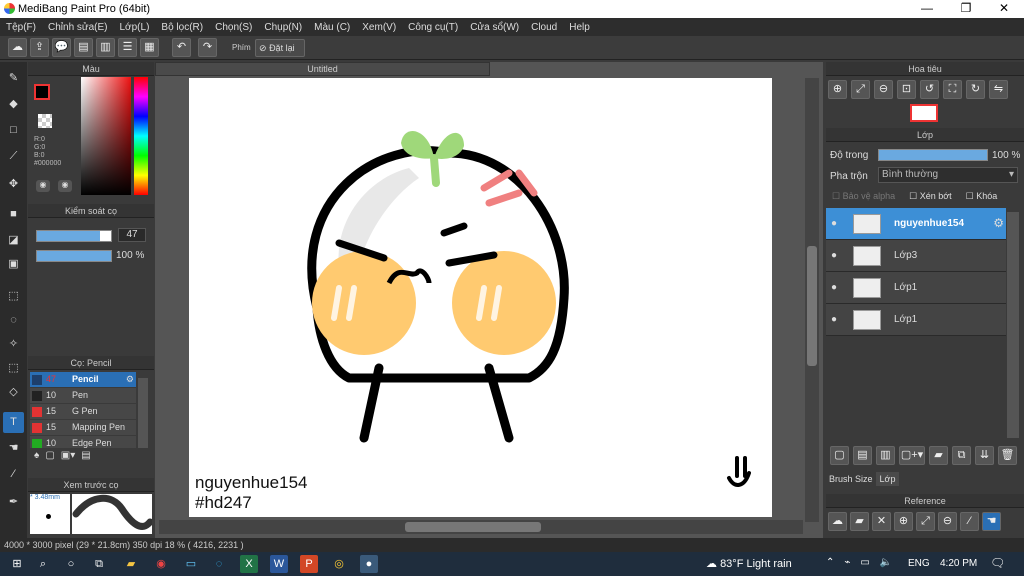  Describe the element at coordinates (280, 48) in the screenshot. I see `reset-button: ⊘ Đặt lại` at that location.